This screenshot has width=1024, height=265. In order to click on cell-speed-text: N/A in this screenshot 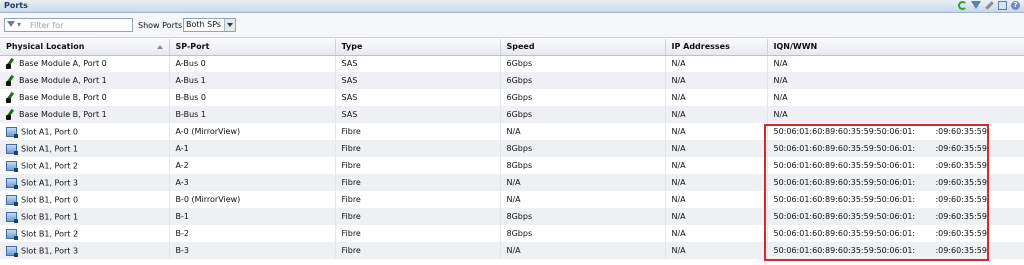, I will do `click(513, 199)`.